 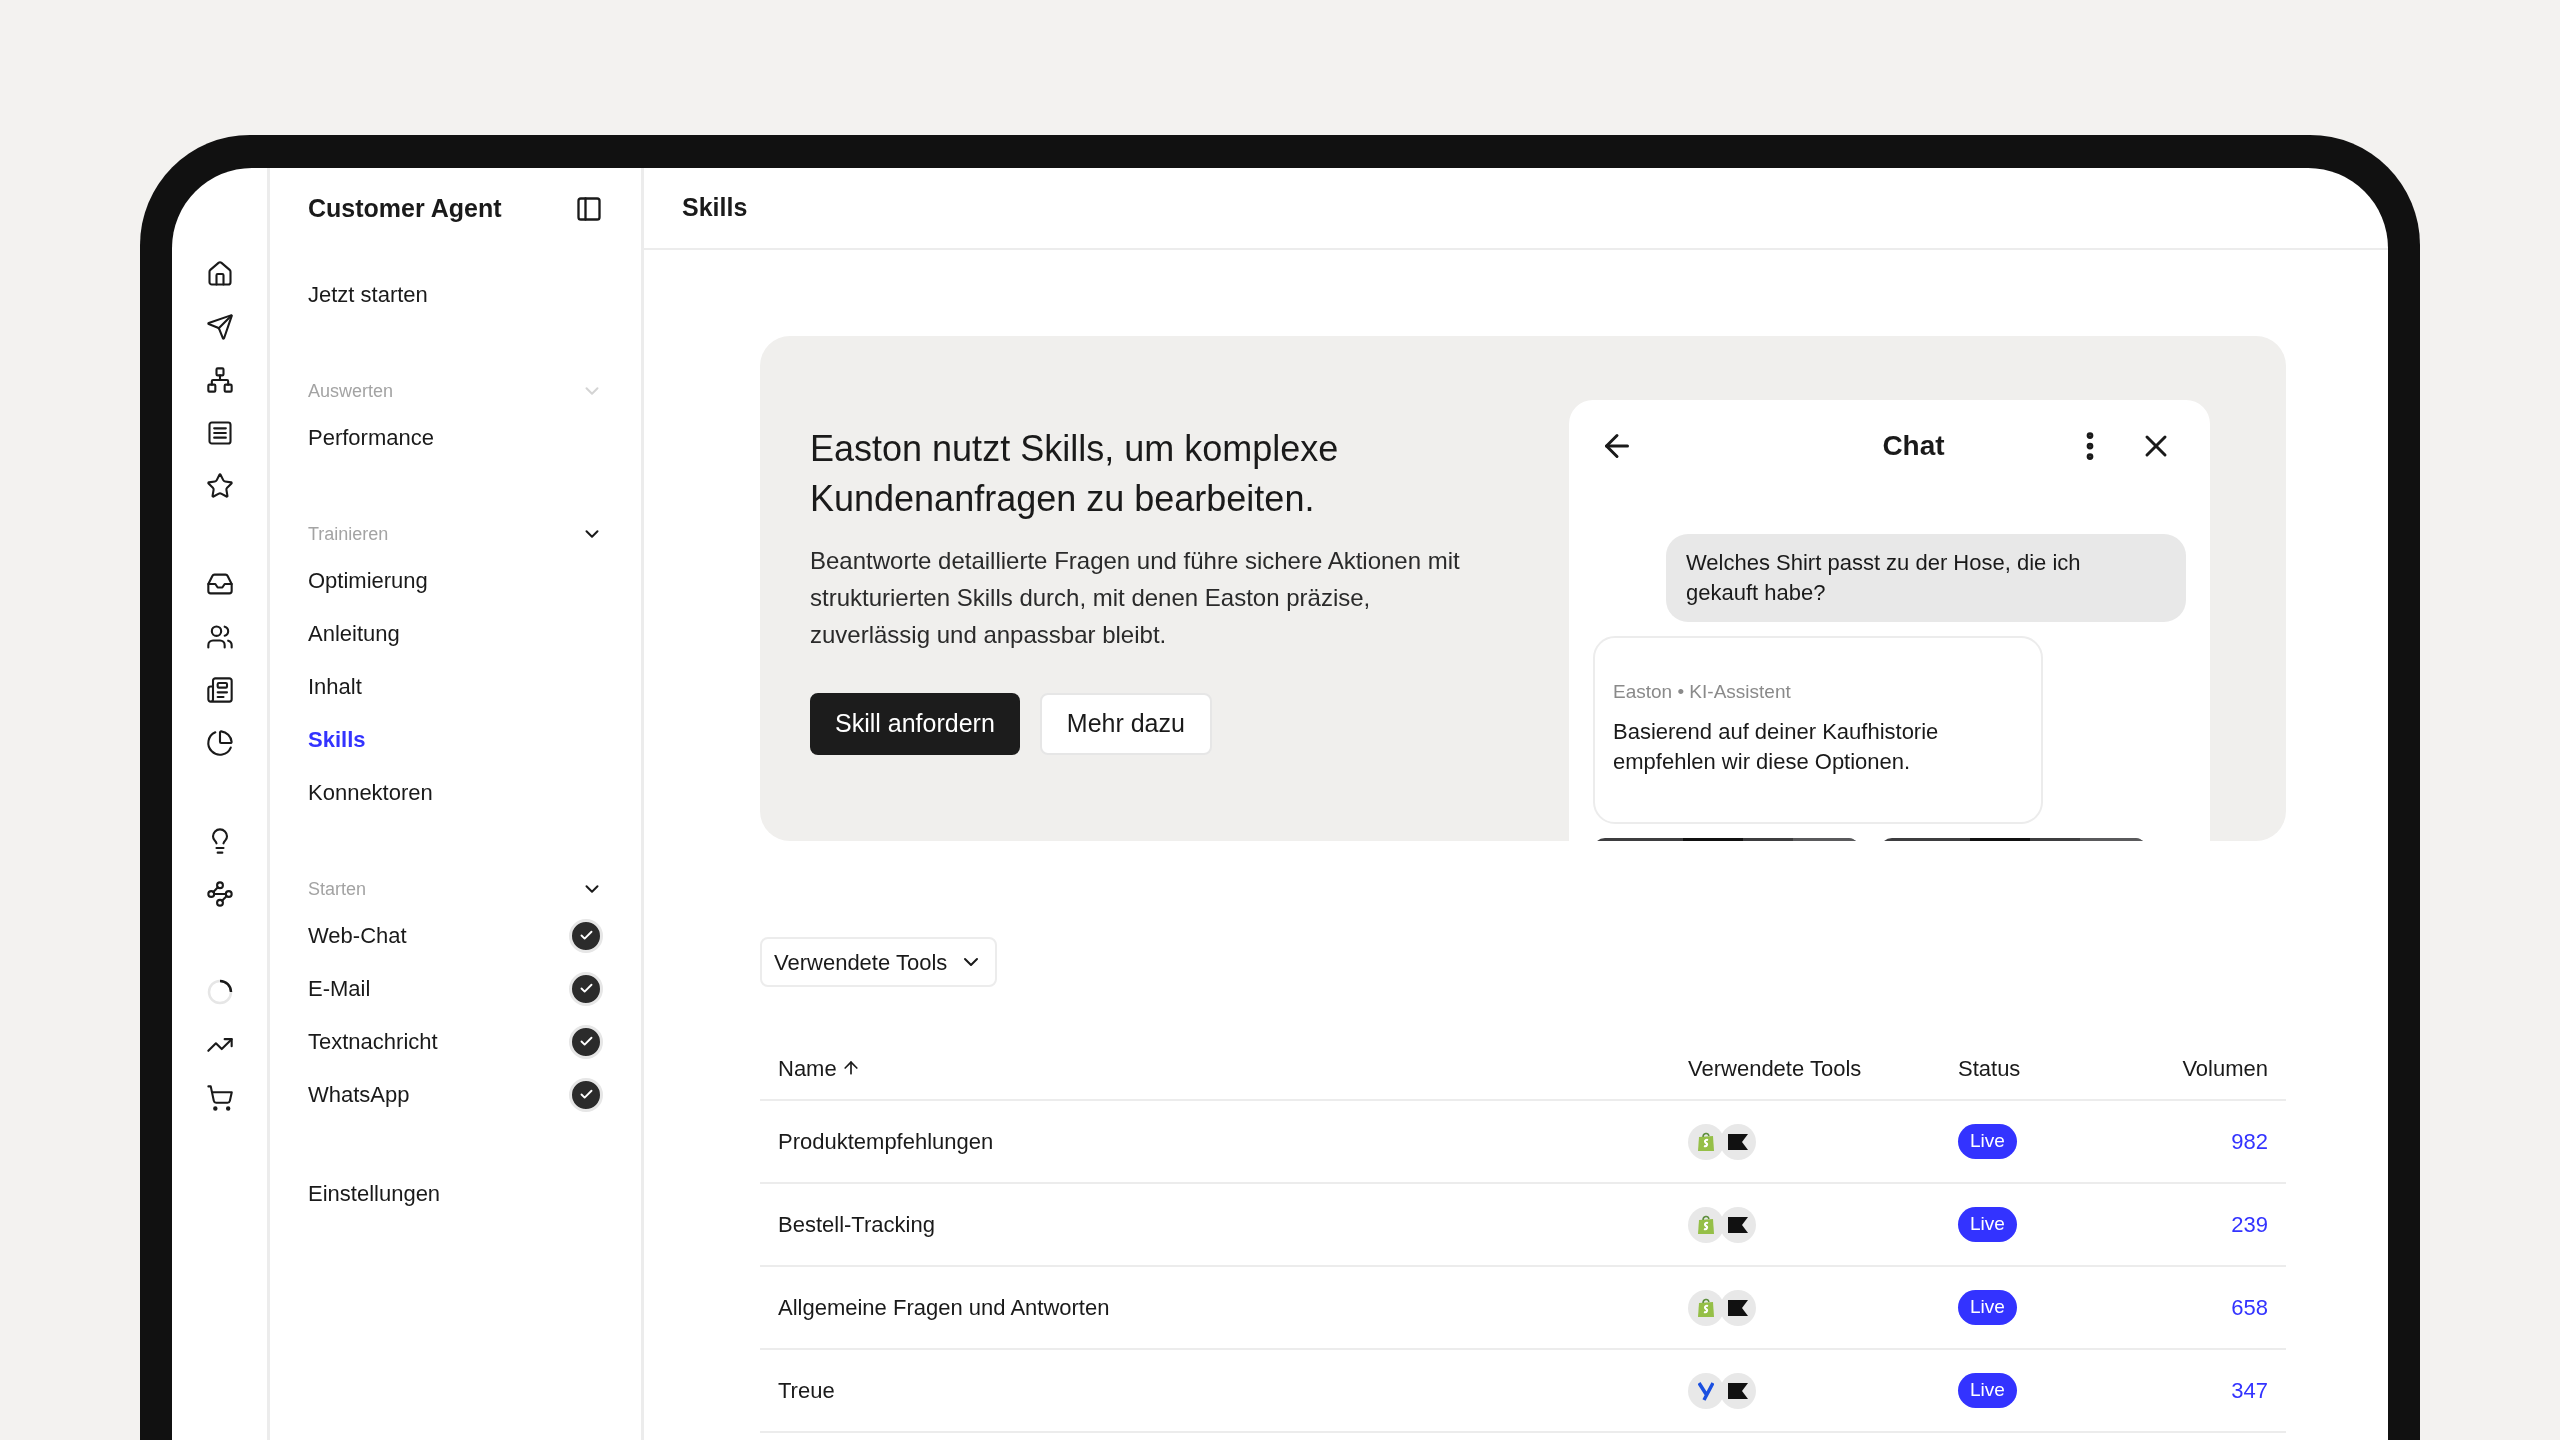 What do you see at coordinates (886, 1142) in the screenshot?
I see `table-cell-text: Produktempfehlungen` at bounding box center [886, 1142].